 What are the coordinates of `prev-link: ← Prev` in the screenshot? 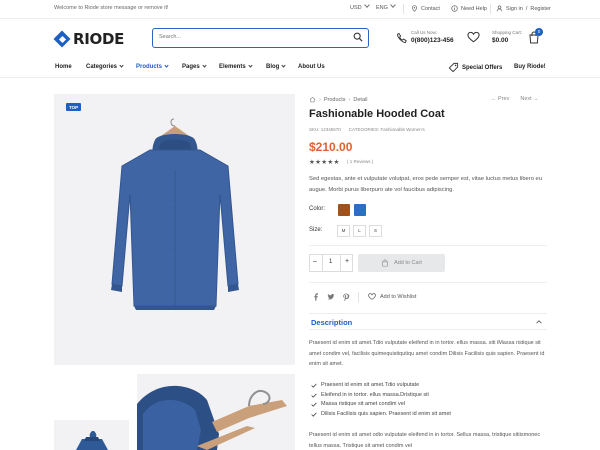 It's located at (500, 99).